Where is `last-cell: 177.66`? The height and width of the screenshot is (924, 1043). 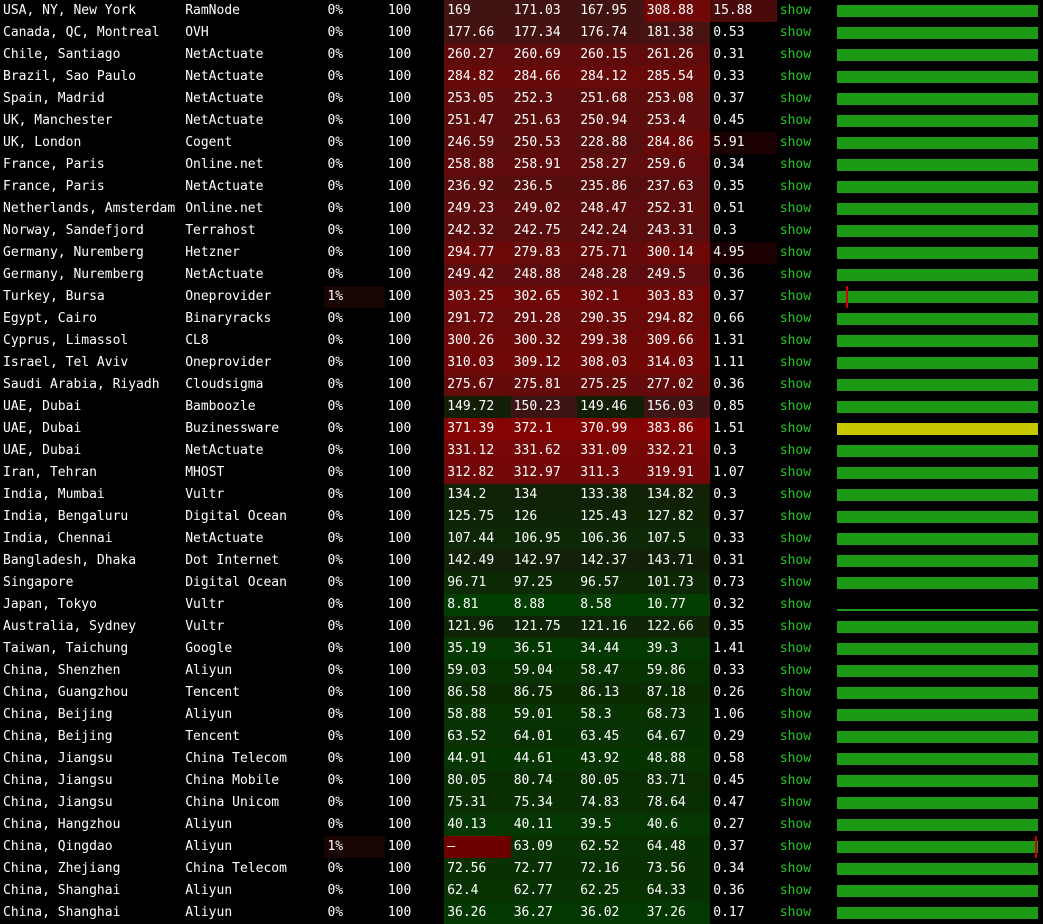 last-cell: 177.66 is located at coordinates (477, 33).